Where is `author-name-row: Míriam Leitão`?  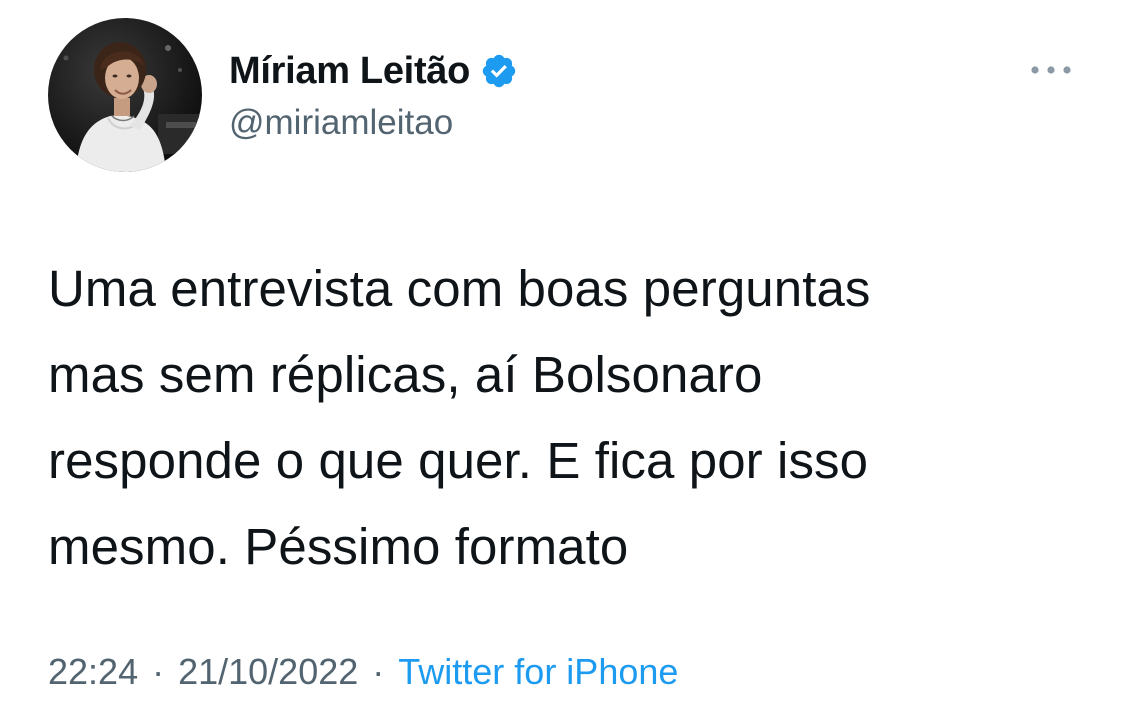
author-name-row: Míriam Leitão is located at coordinates (373, 71).